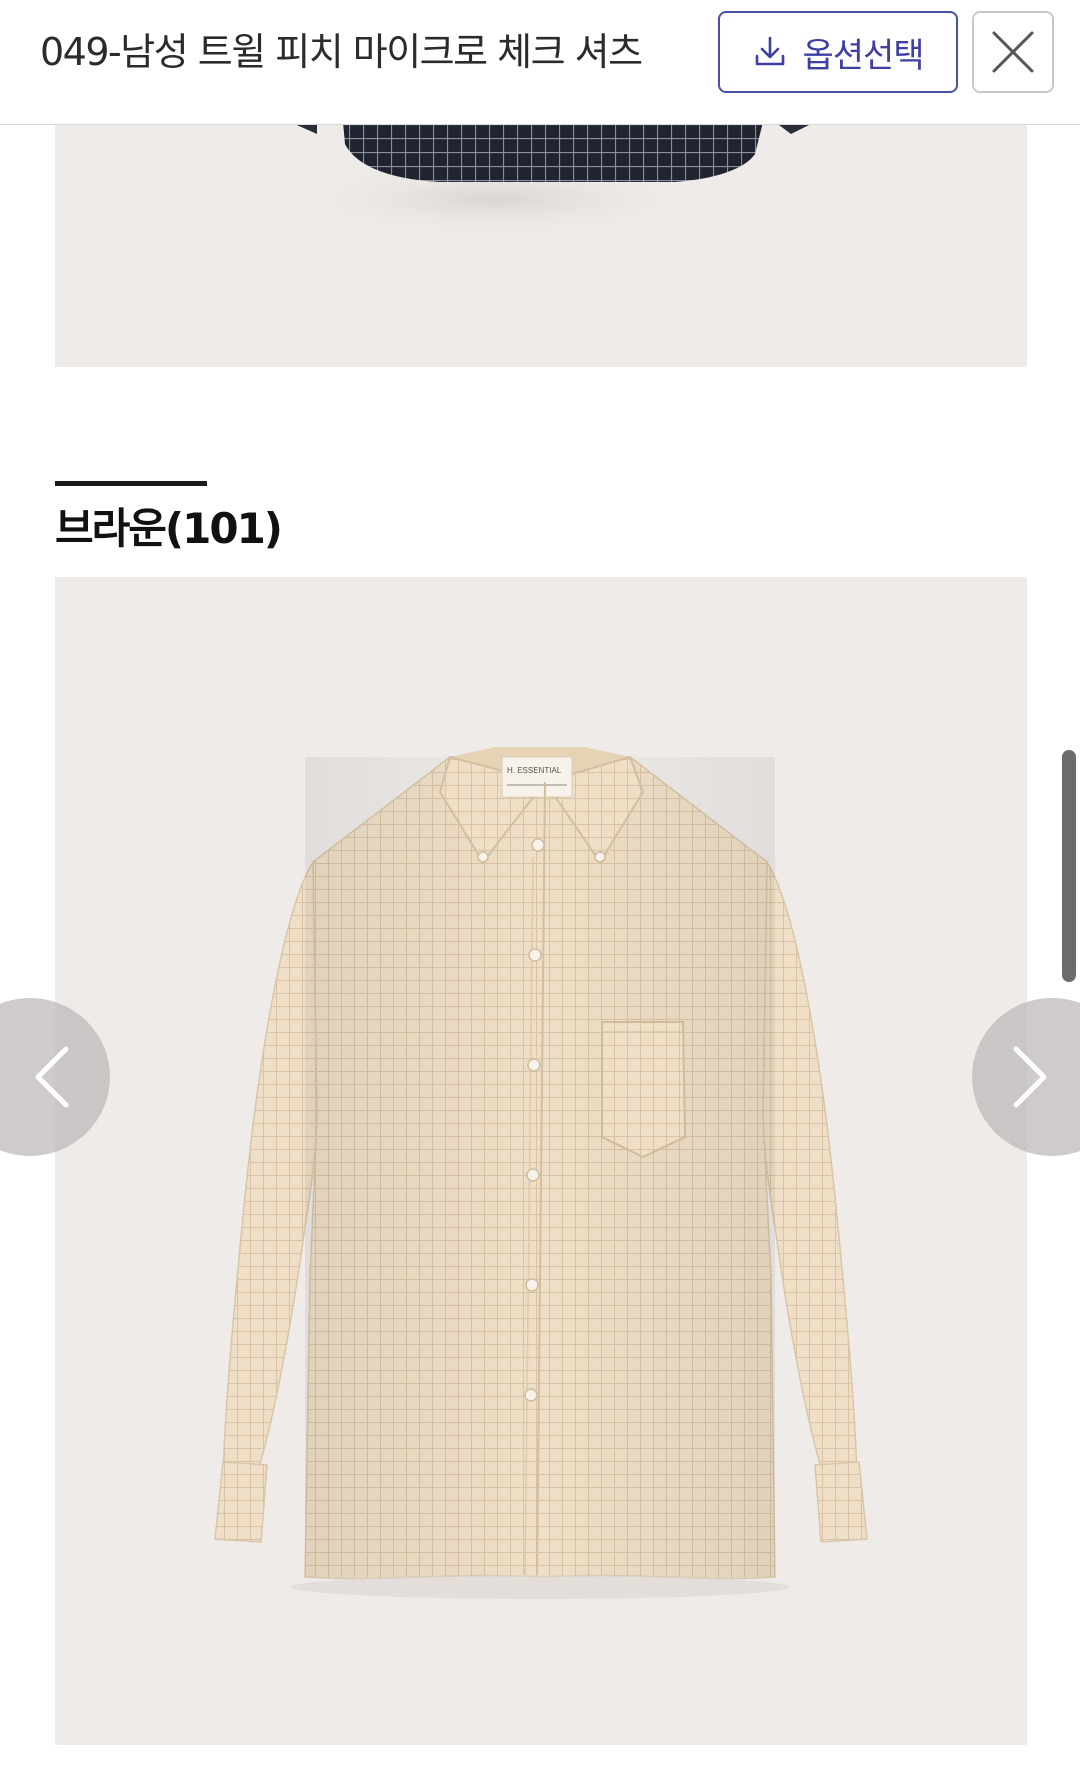  What do you see at coordinates (1069, 866) in the screenshot?
I see `page-scrollbar` at bounding box center [1069, 866].